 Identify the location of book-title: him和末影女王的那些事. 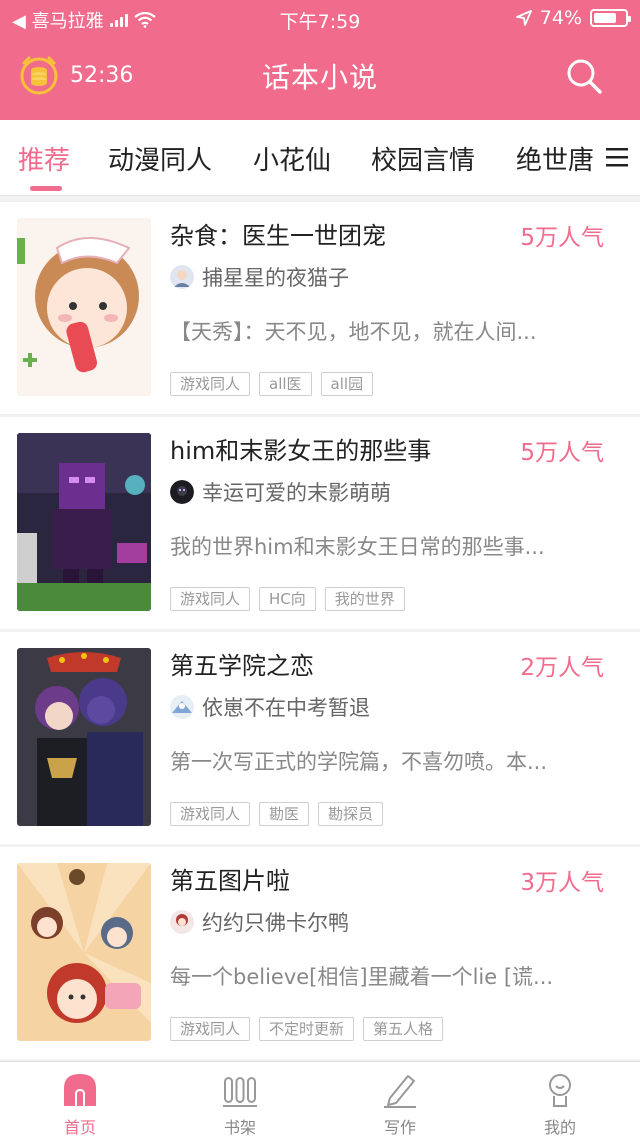
(301, 451).